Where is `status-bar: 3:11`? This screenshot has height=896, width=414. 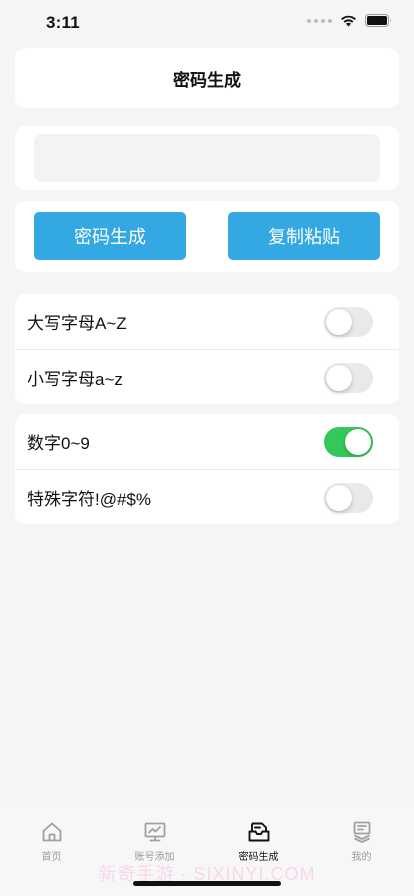 status-bar: 3:11 is located at coordinates (207, 22).